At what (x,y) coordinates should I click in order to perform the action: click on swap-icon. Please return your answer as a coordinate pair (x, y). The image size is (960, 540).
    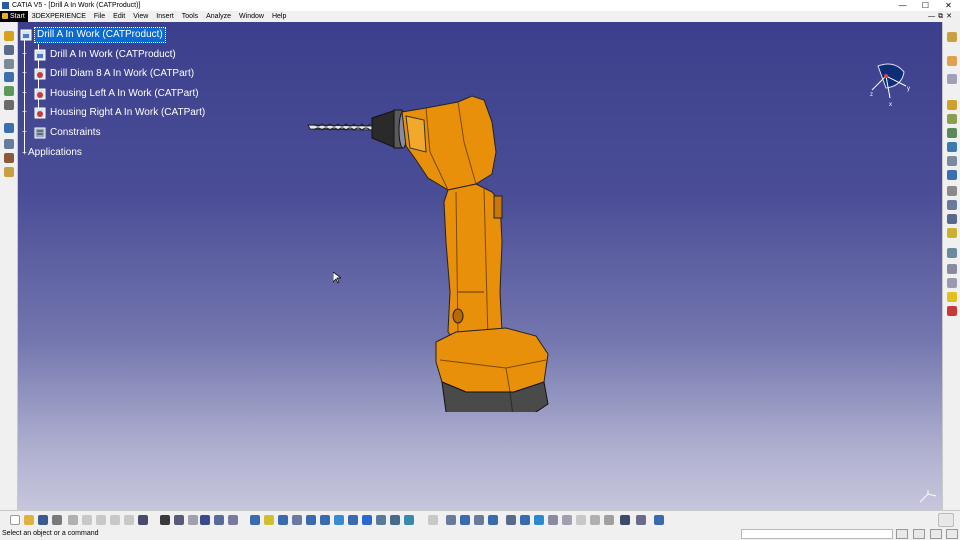
    Looking at the image, I should click on (353, 520).